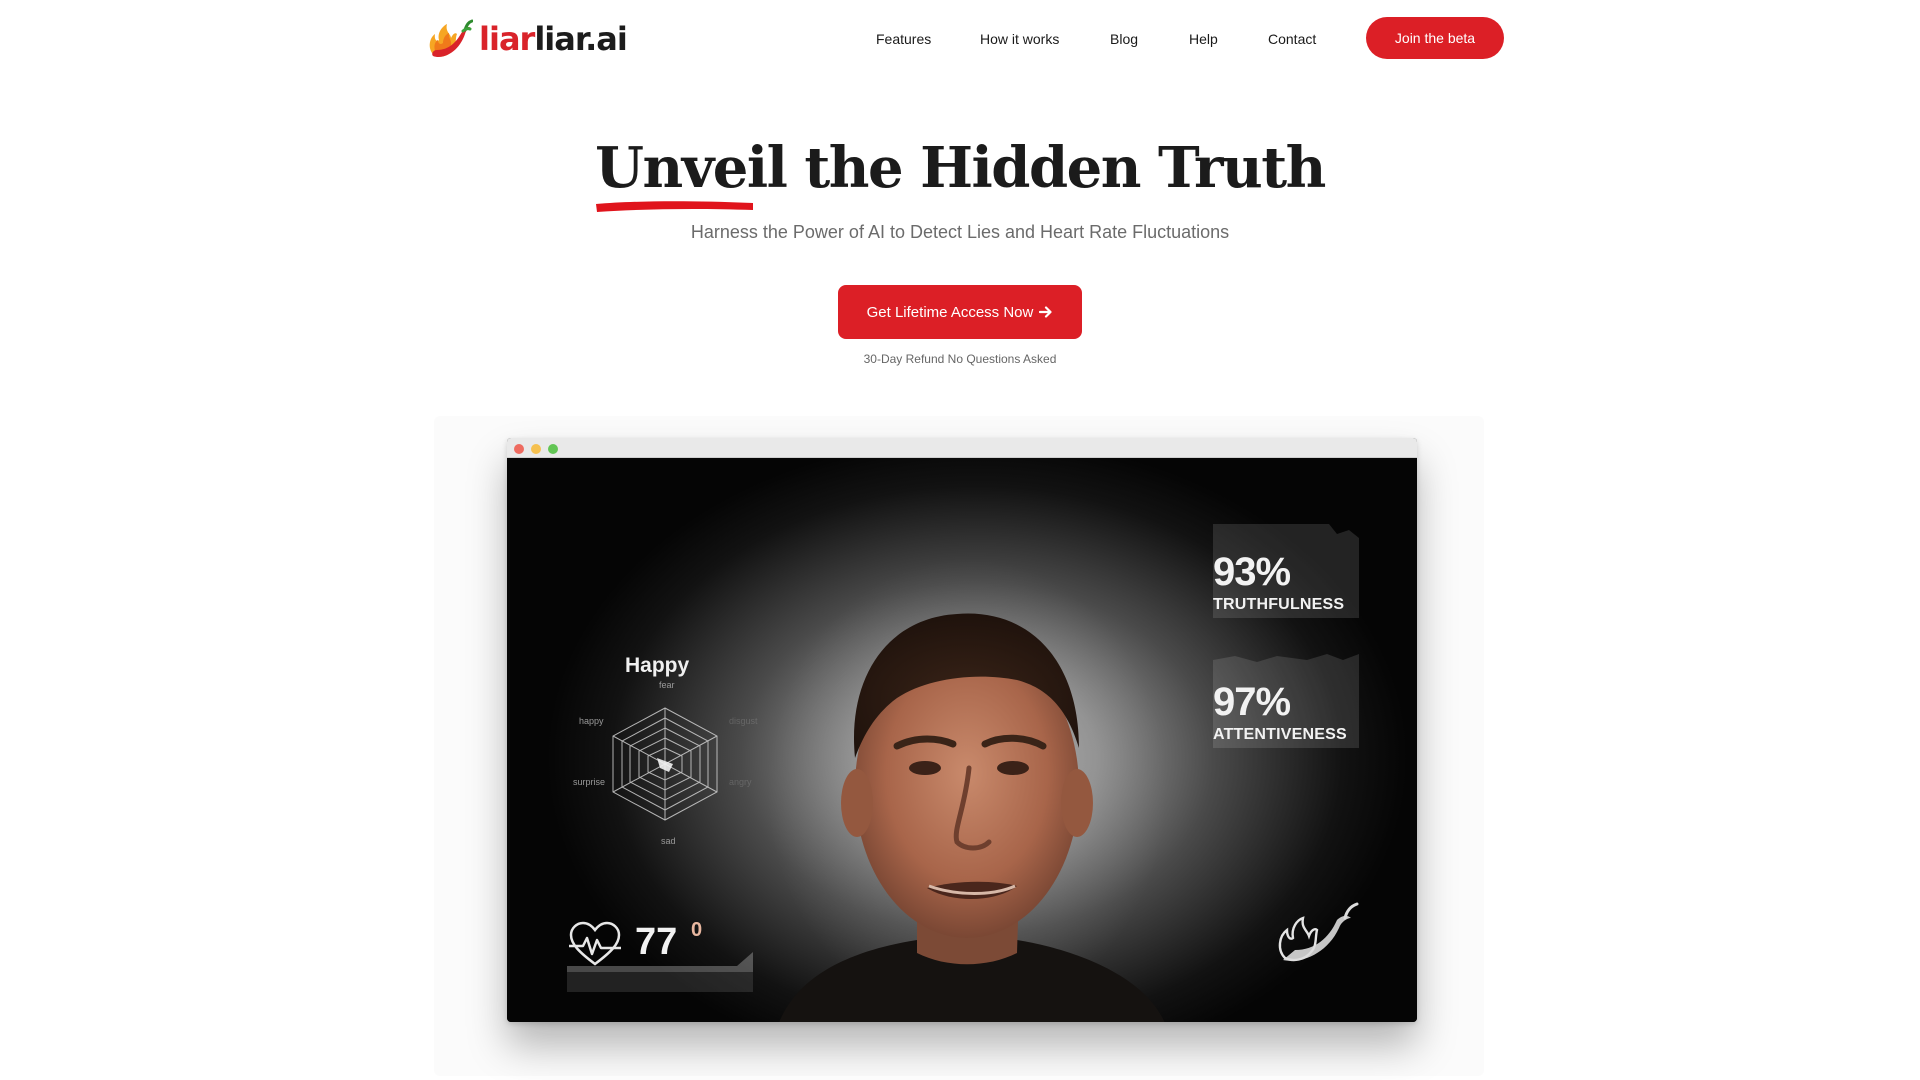 Image resolution: width=1920 pixels, height=1080 pixels. Describe the element at coordinates (668, 841) in the screenshot. I see `radar-label-sad: sad` at that location.